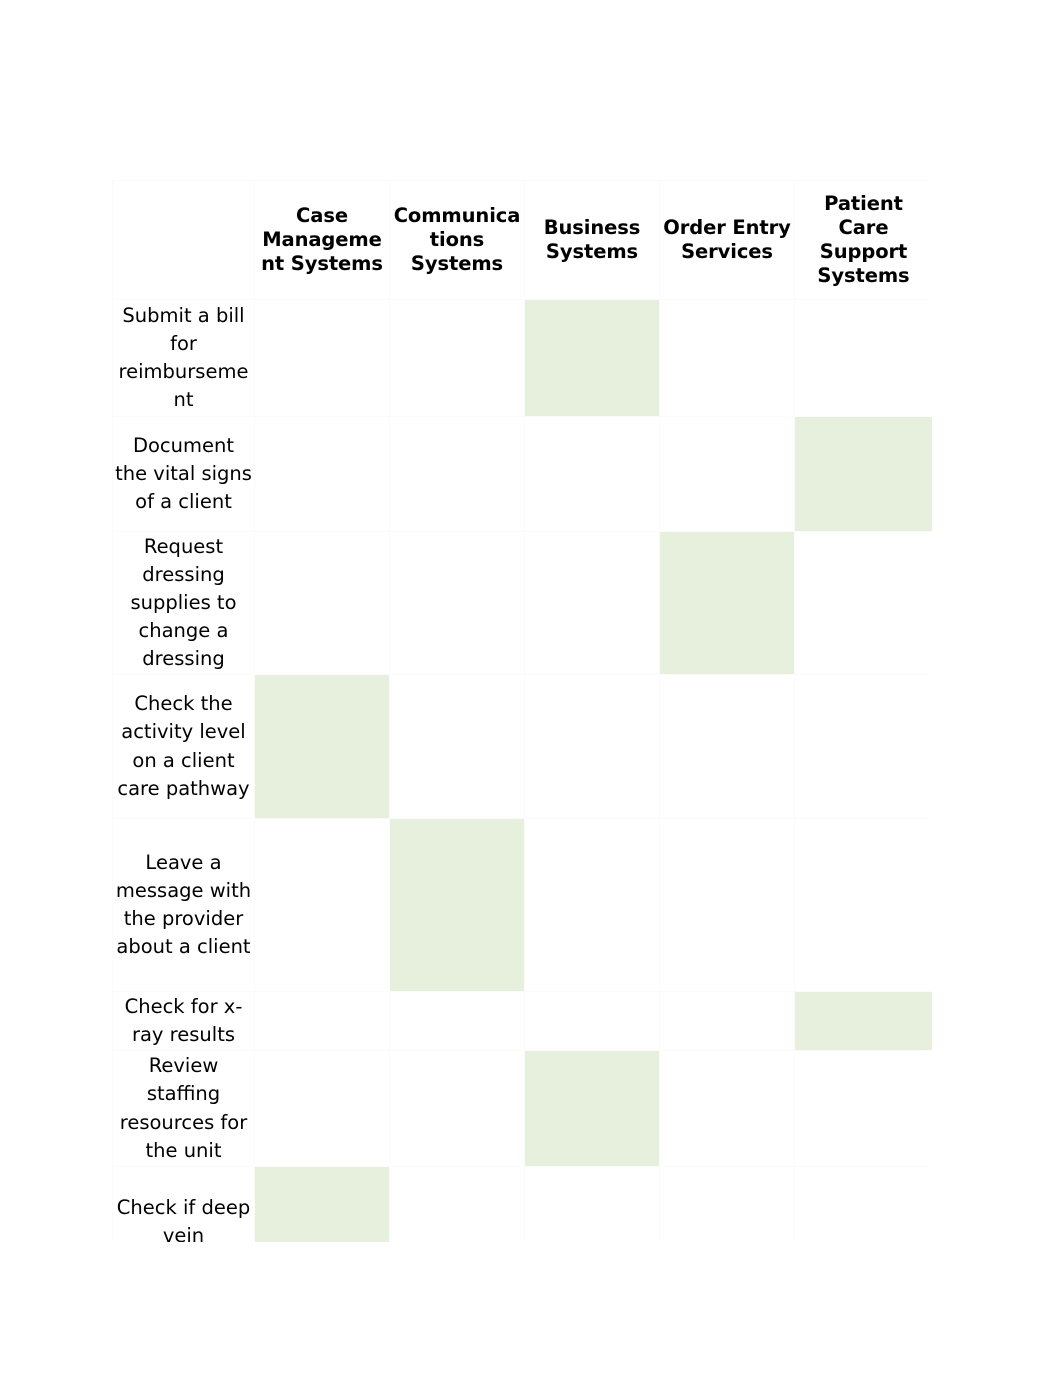 The image size is (1062, 1376). Describe the element at coordinates (183, 240) in the screenshot. I see `table-corner-cell` at that location.